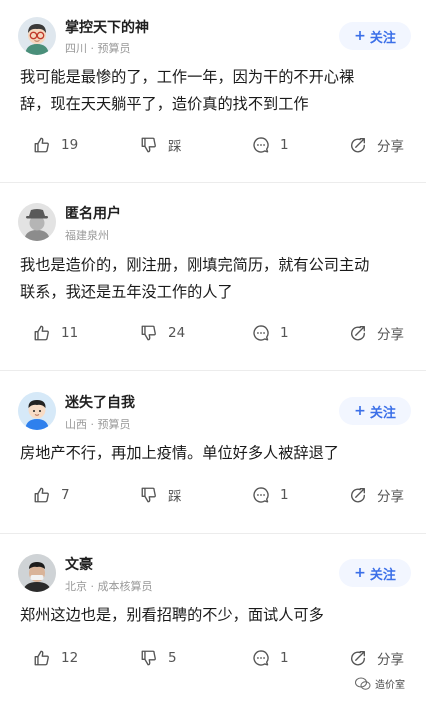 The width and height of the screenshot is (426, 704). I want to click on like-count: 19, so click(70, 145).